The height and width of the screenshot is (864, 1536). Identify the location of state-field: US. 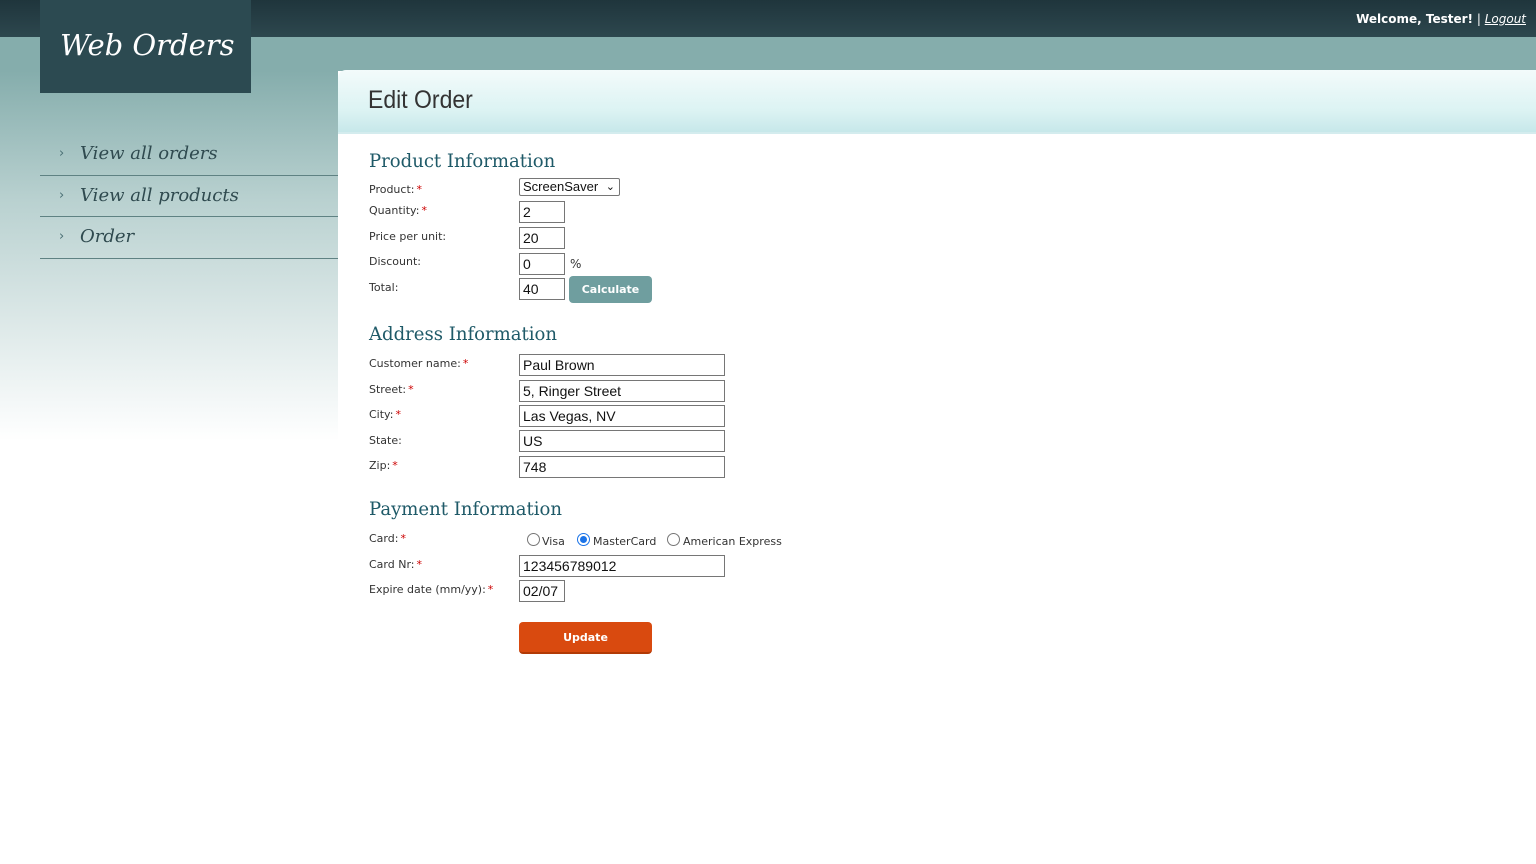
(622, 441).